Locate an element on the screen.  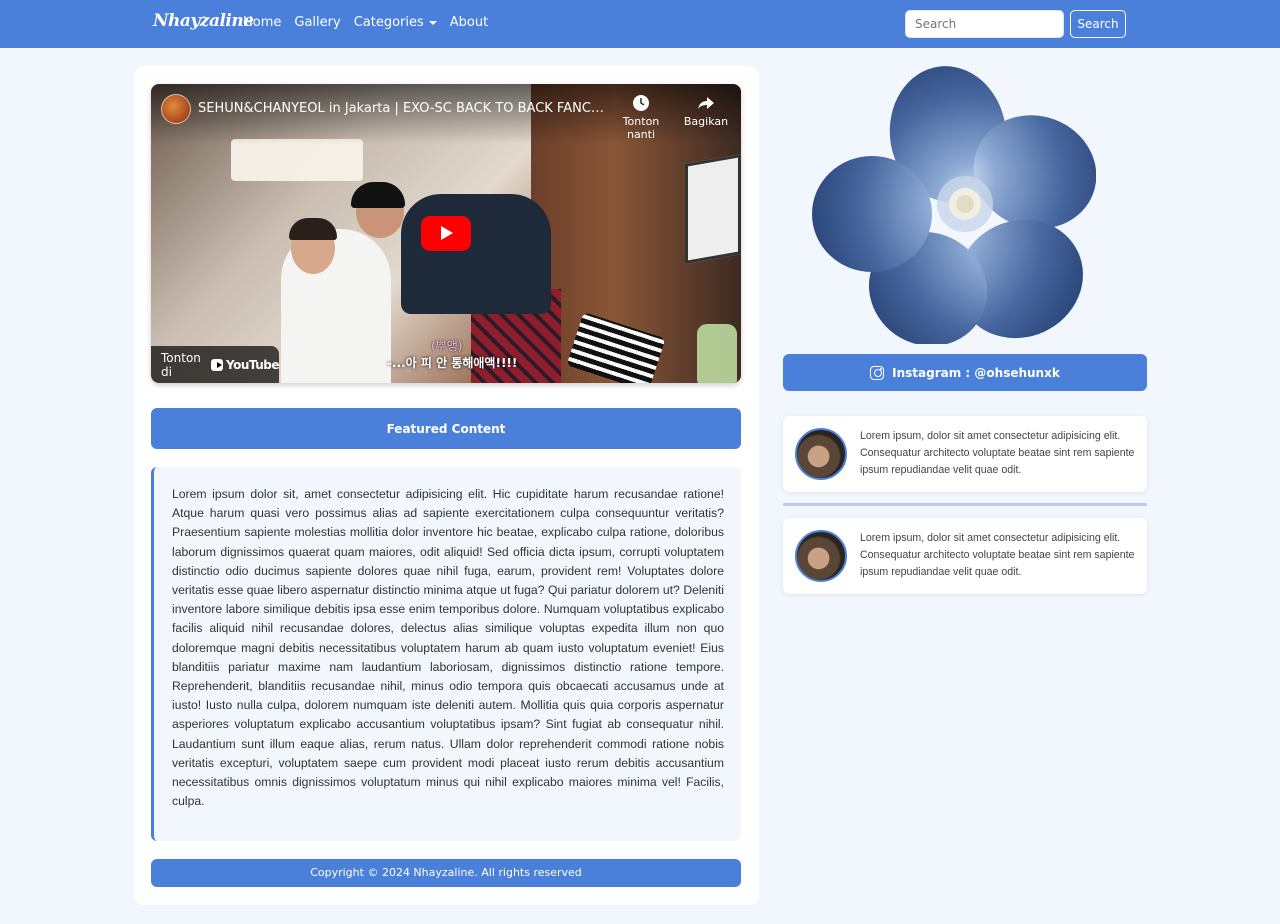
share-icon is located at coordinates (706, 103).